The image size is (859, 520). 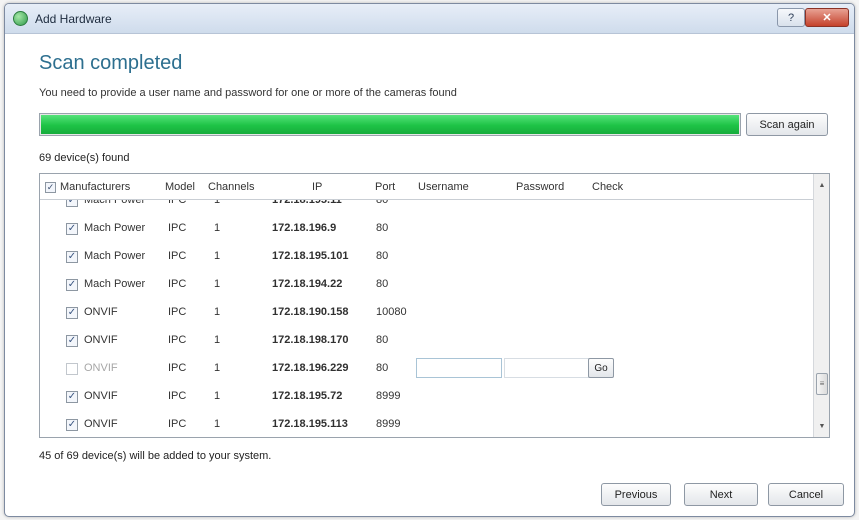 What do you see at coordinates (304, 228) in the screenshot?
I see `cell-ip: 172.18.196.9` at bounding box center [304, 228].